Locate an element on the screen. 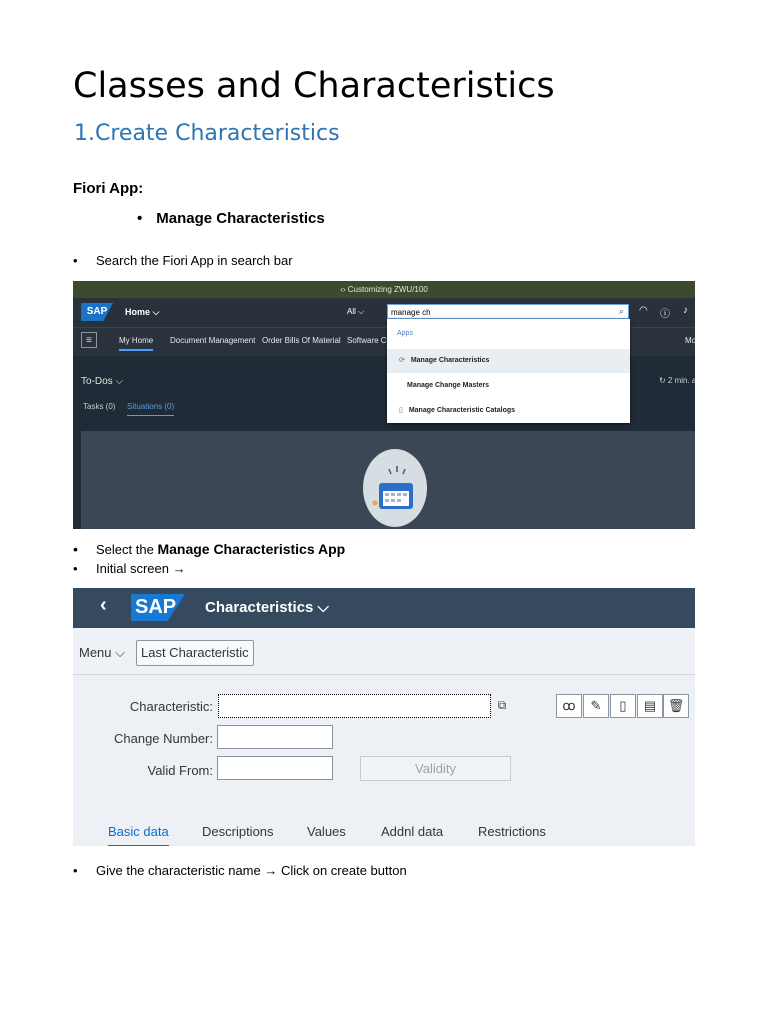 This screenshot has height=1024, width=768. menu-button: Menu ⌵ is located at coordinates (102, 653).